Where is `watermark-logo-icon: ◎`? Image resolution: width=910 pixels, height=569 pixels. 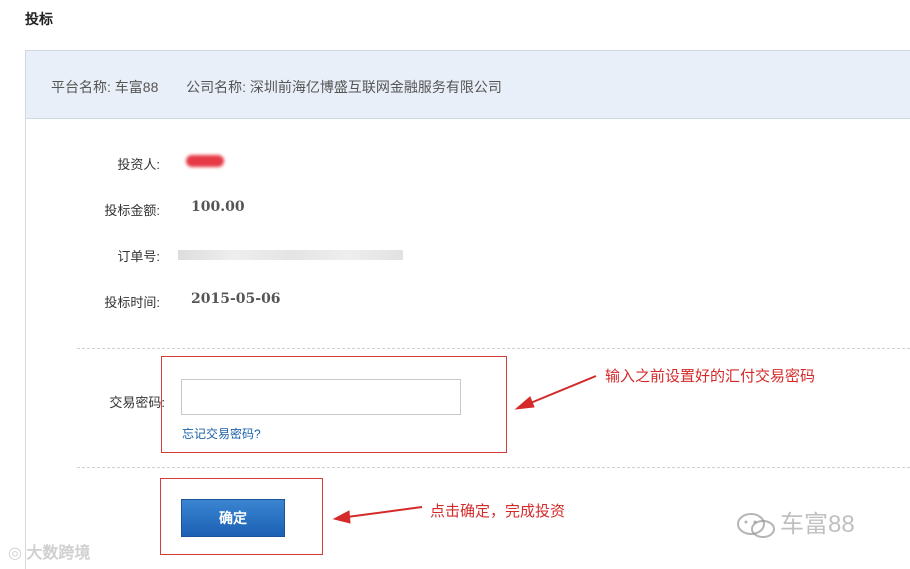 watermark-logo-icon: ◎ is located at coordinates (17, 553).